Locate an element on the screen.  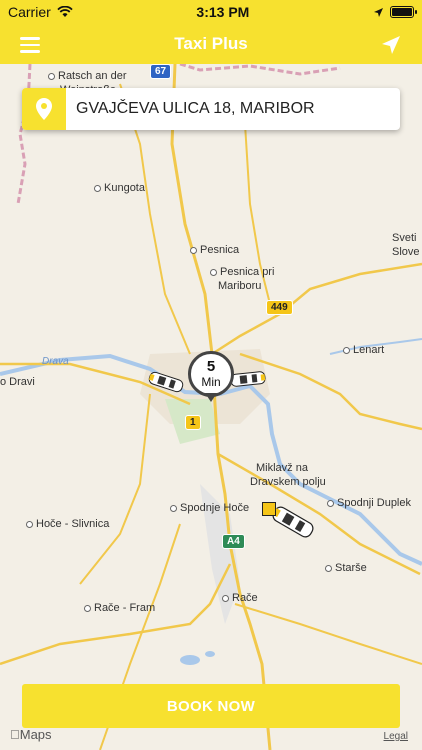
place-pesnica-pri: Pesnica pri is located at coordinates (242, 272).